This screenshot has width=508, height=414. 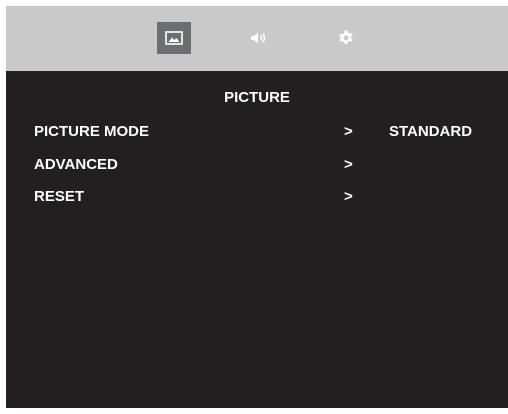 I want to click on tab-picture, so click(x=174, y=38).